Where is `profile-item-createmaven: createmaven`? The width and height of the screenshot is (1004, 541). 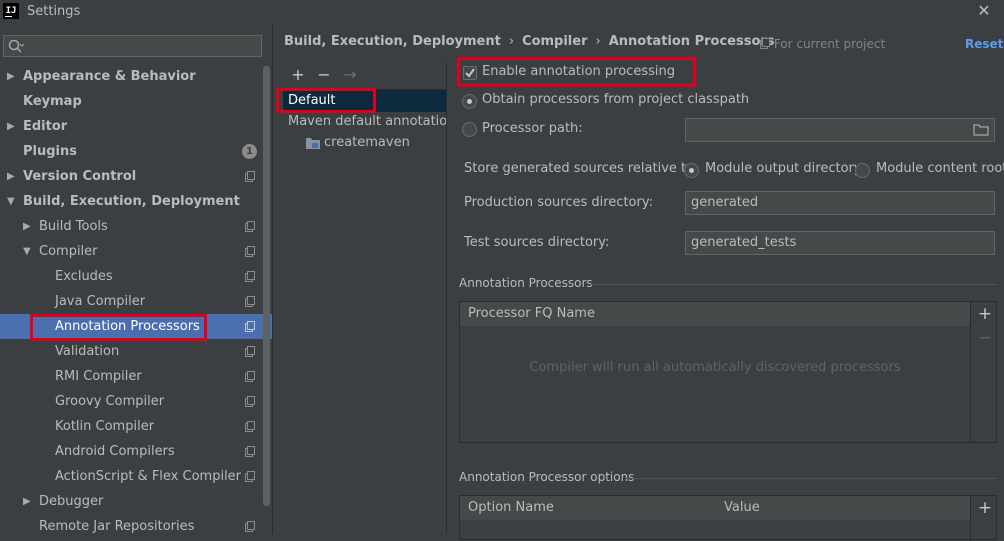
profile-item-createmaven: createmaven is located at coordinates (364, 143).